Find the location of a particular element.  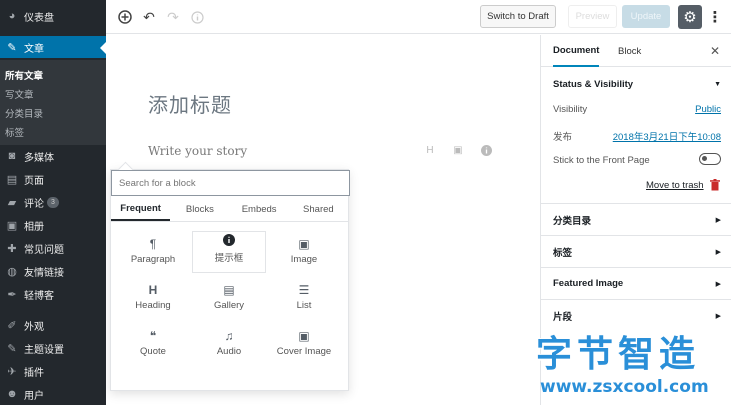

sidebar-item-links: ◍ 友情链接 is located at coordinates (53, 271).